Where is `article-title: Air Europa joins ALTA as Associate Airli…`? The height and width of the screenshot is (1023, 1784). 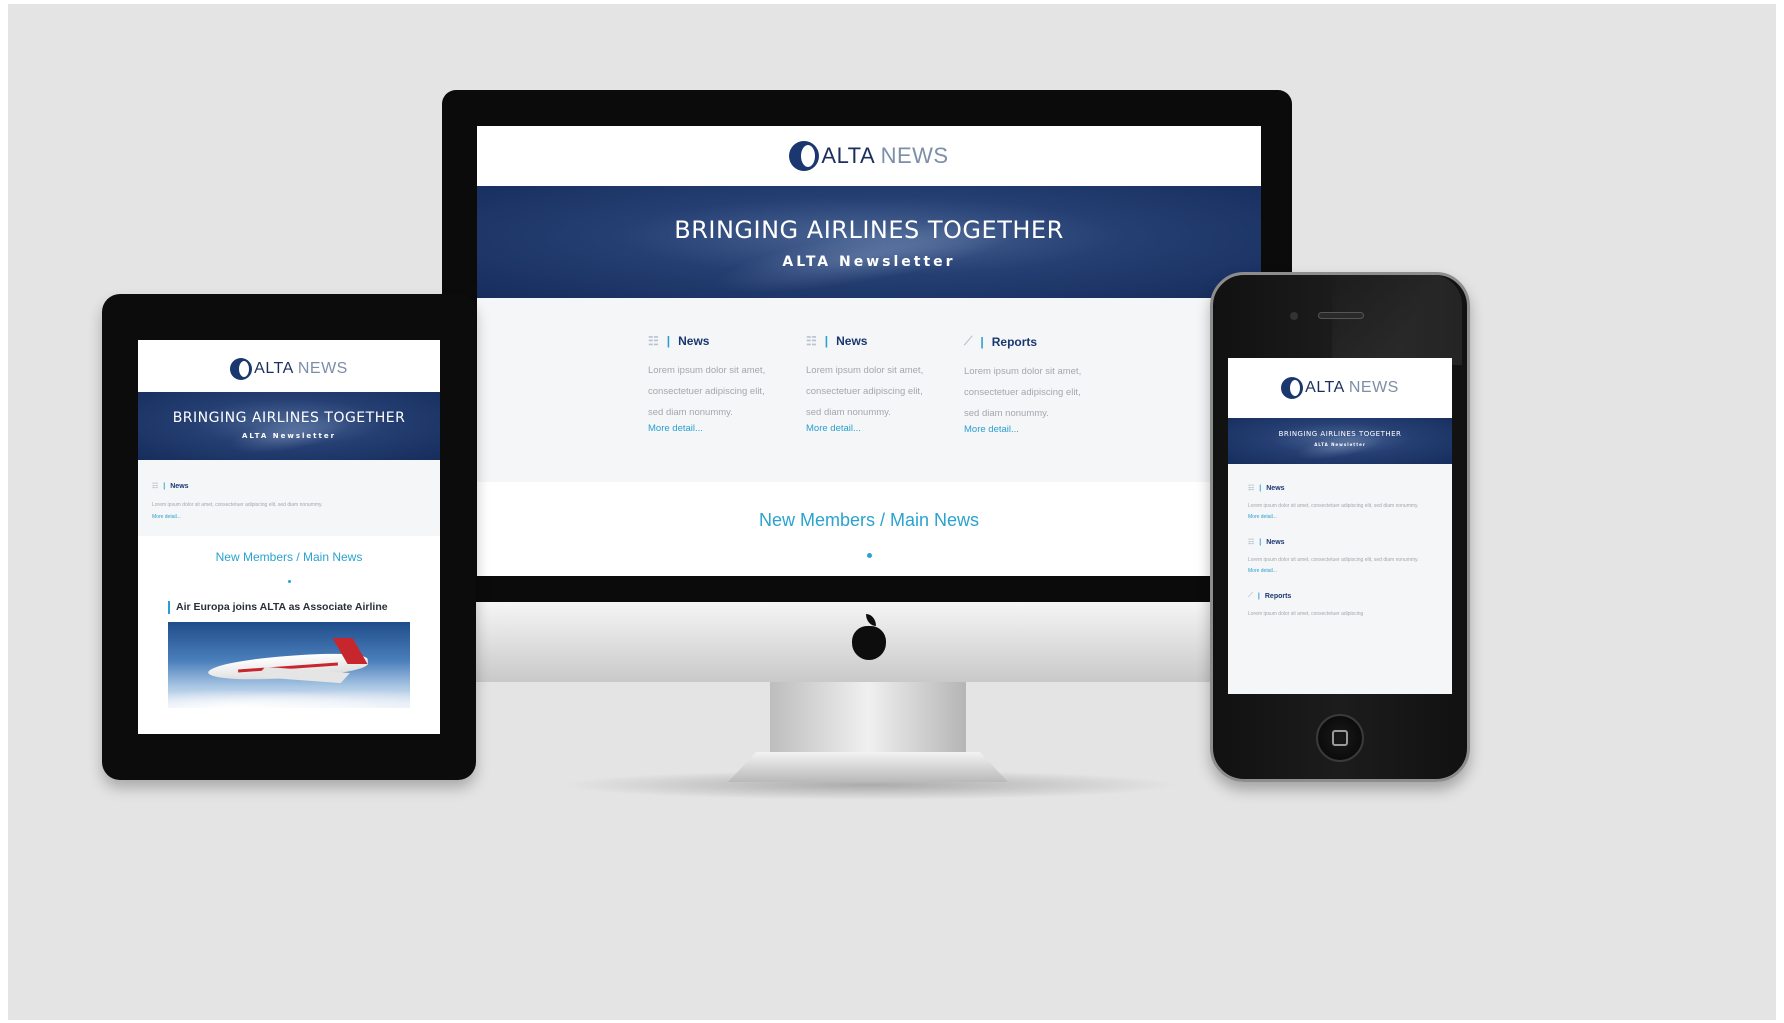 article-title: Air Europa joins ALTA as Associate Airli… is located at coordinates (289, 607).